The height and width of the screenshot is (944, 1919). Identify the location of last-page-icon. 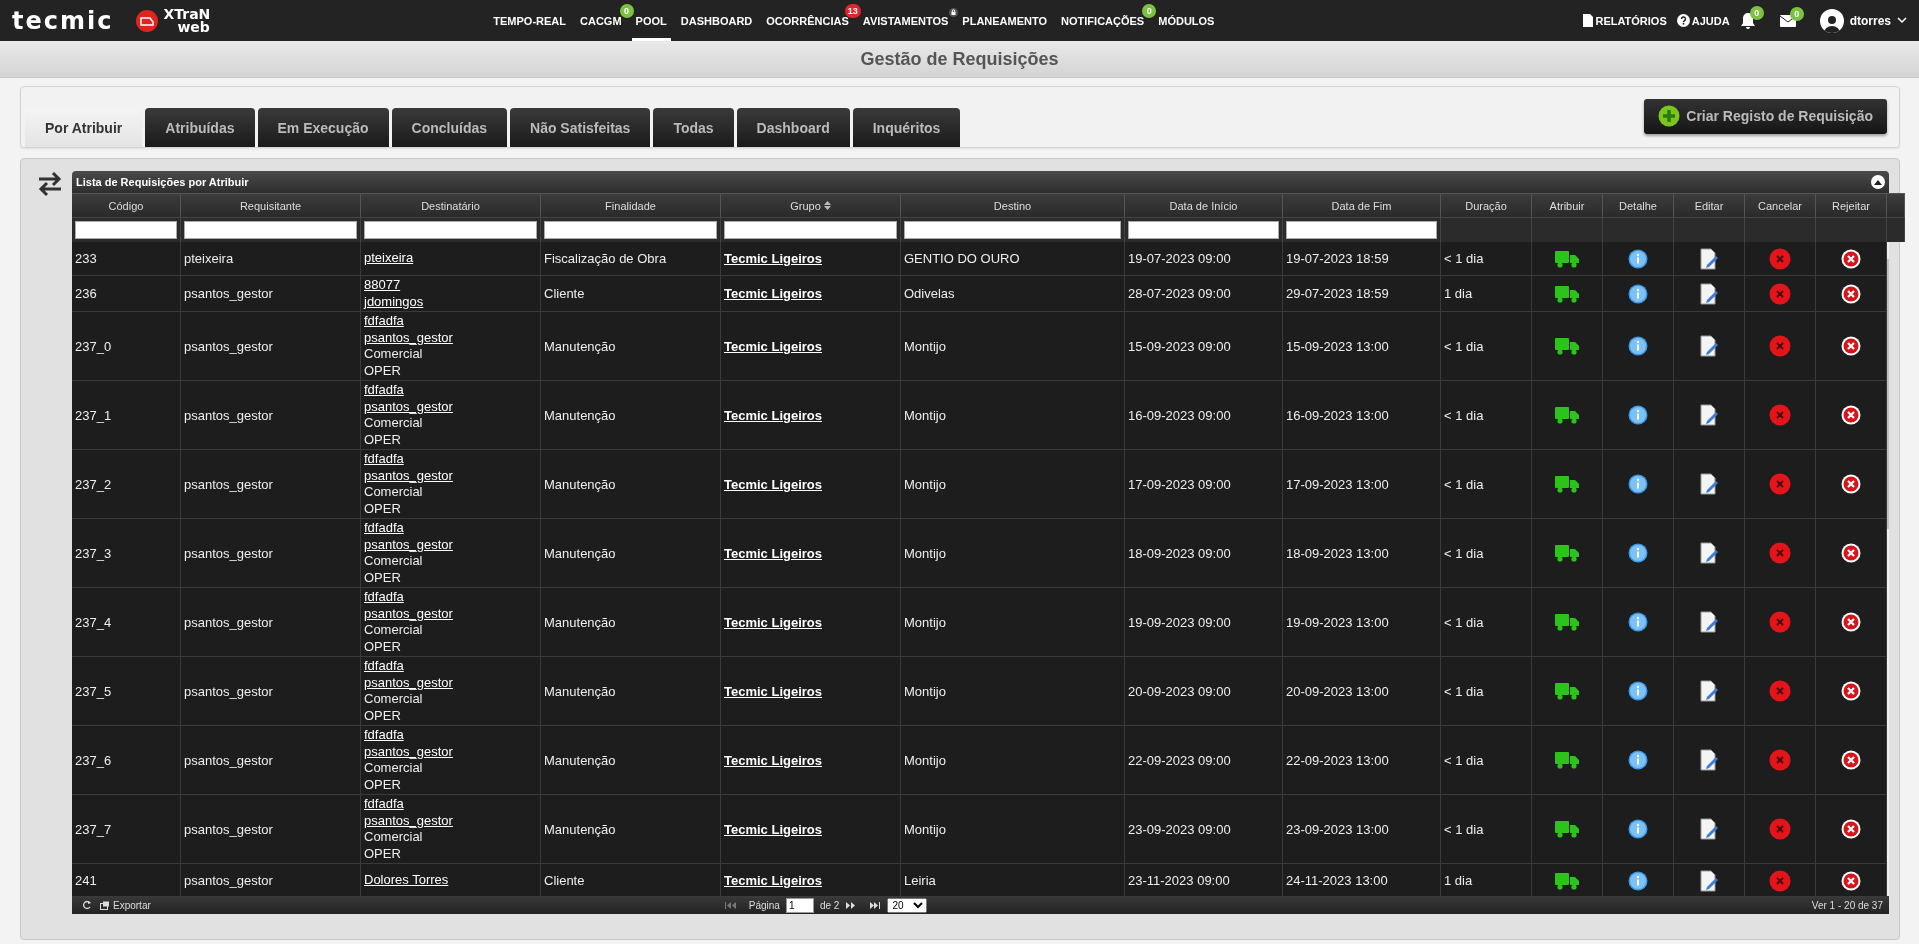
(875, 905).